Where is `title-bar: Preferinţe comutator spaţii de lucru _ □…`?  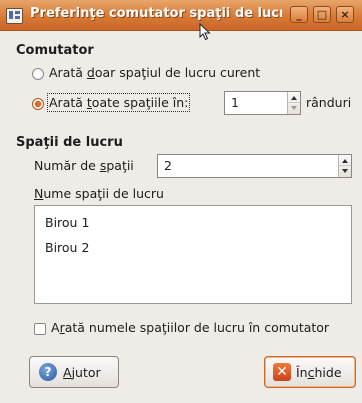
title-bar: Preferinţe comutator spaţii de lucru _ □… is located at coordinates (181, 15).